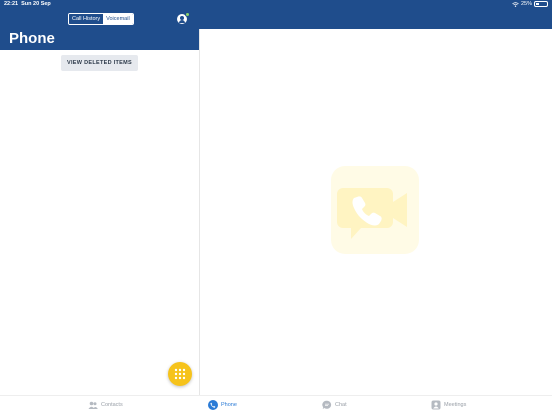  Describe the element at coordinates (99, 63) in the screenshot. I see `view-deleted-items-button: VIEW DELETED ITEMS` at that location.